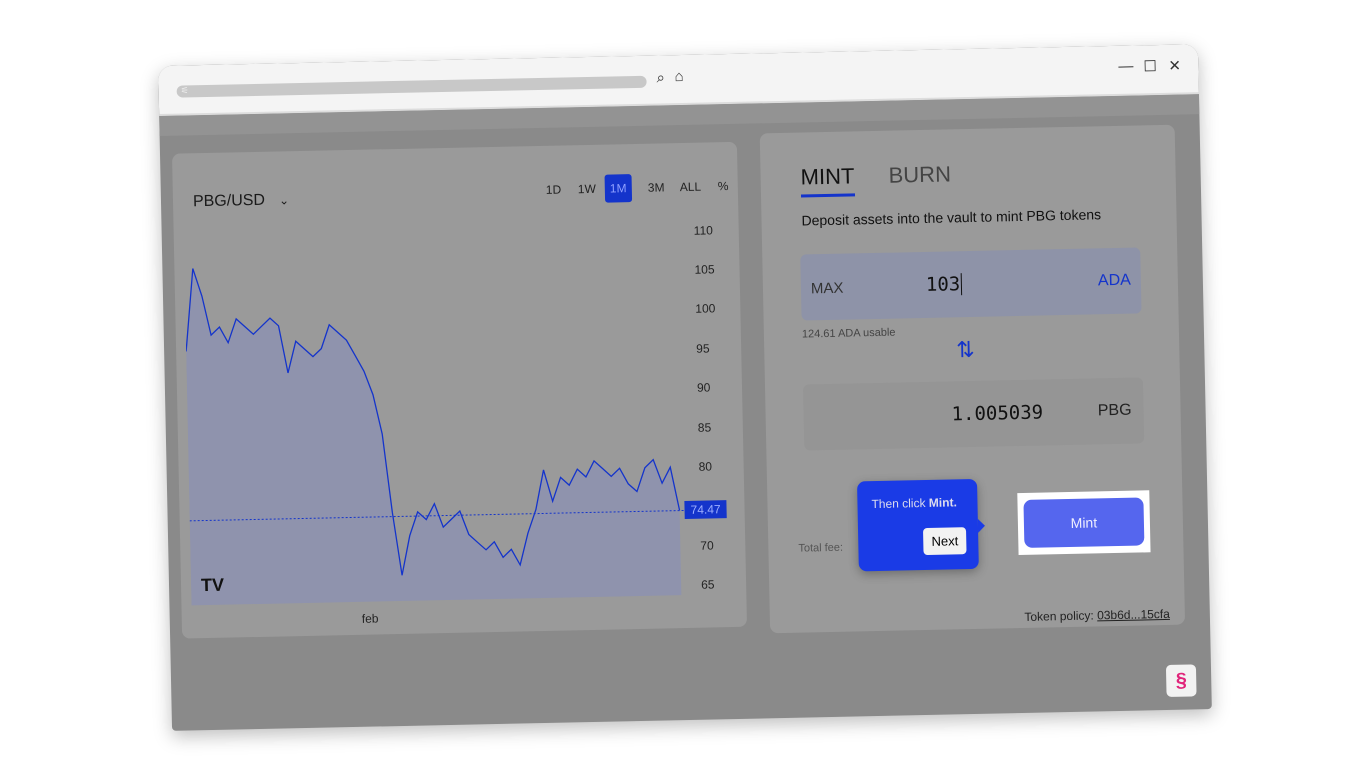 Image resolution: width=1366 pixels, height=768 pixels. Describe the element at coordinates (370, 618) in the screenshot. I see `x-tick-label: feb` at that location.